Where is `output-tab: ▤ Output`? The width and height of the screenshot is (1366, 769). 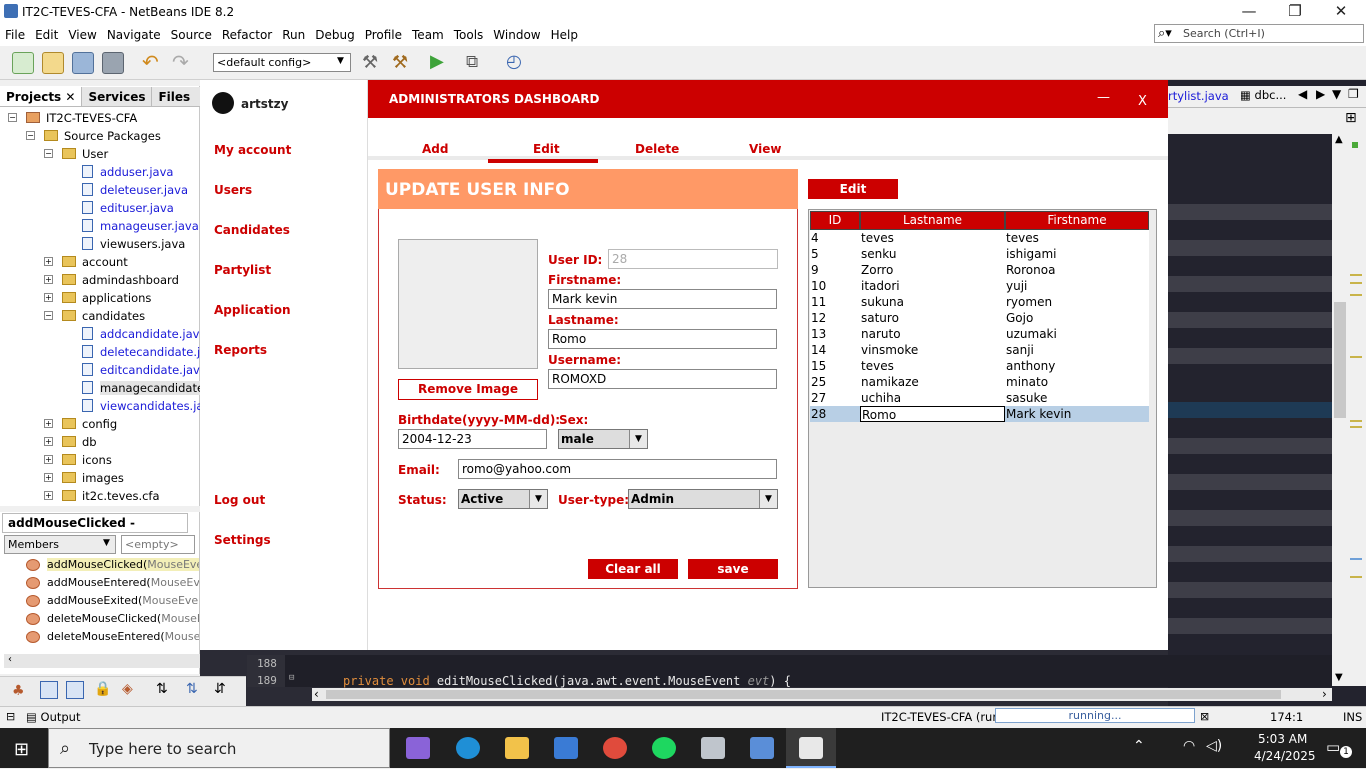
output-tab: ▤ Output is located at coordinates (53, 717).